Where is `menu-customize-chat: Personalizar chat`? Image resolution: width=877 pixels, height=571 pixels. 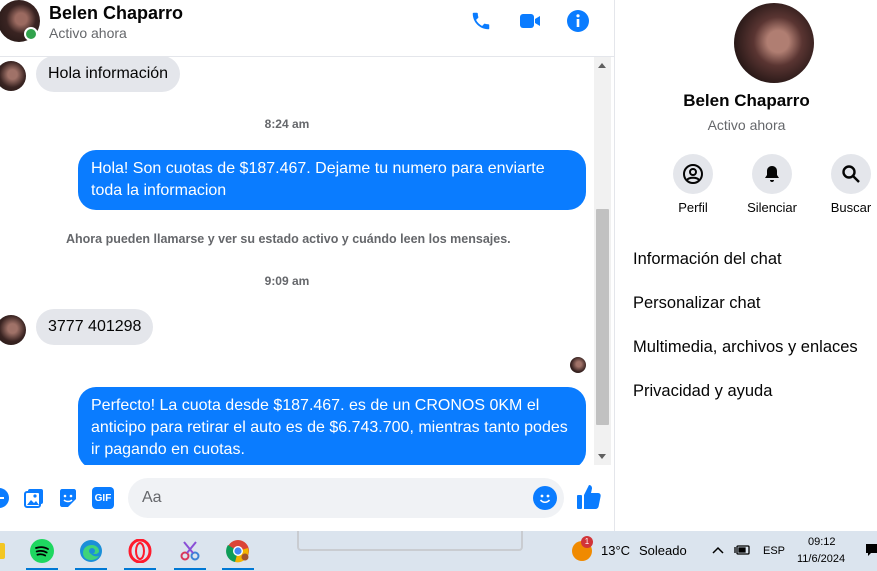 menu-customize-chat: Personalizar chat is located at coordinates (696, 303).